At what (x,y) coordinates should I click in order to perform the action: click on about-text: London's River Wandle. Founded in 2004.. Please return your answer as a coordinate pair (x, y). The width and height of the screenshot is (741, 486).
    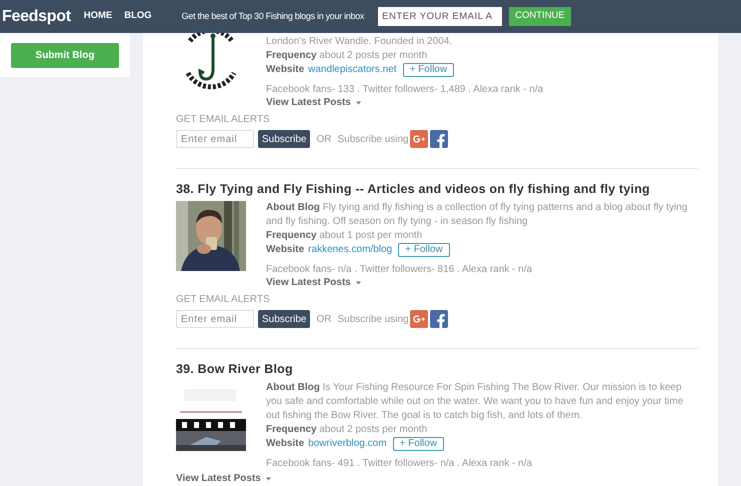
    Looking at the image, I should click on (360, 42).